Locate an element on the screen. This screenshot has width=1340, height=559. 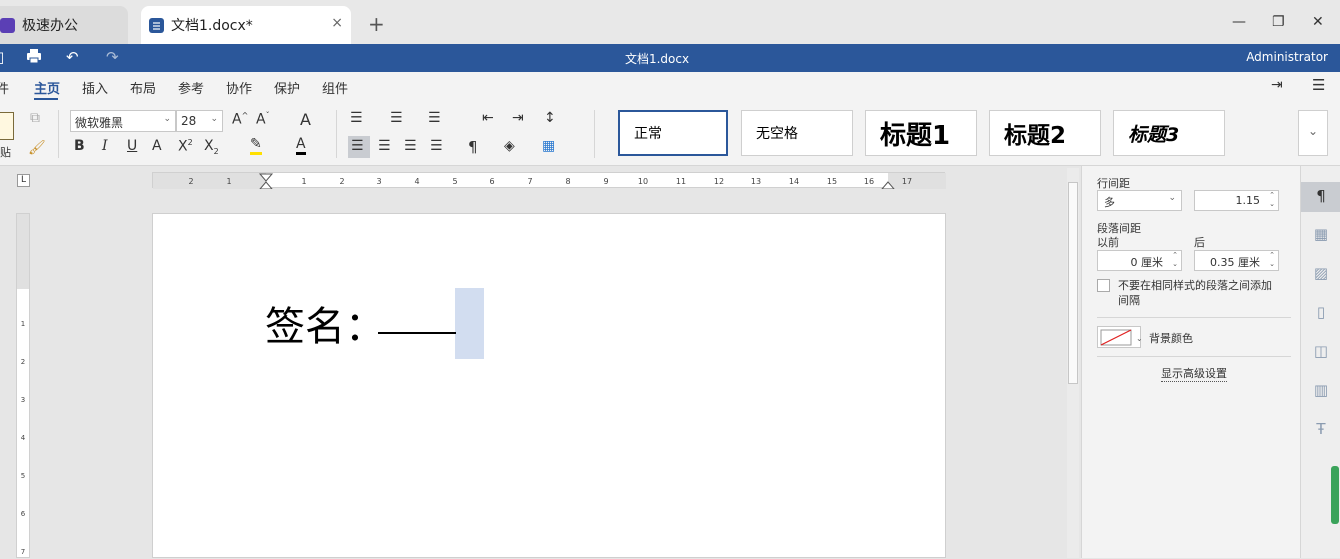
style-heading-3: 标题3 is located at coordinates (1169, 133).